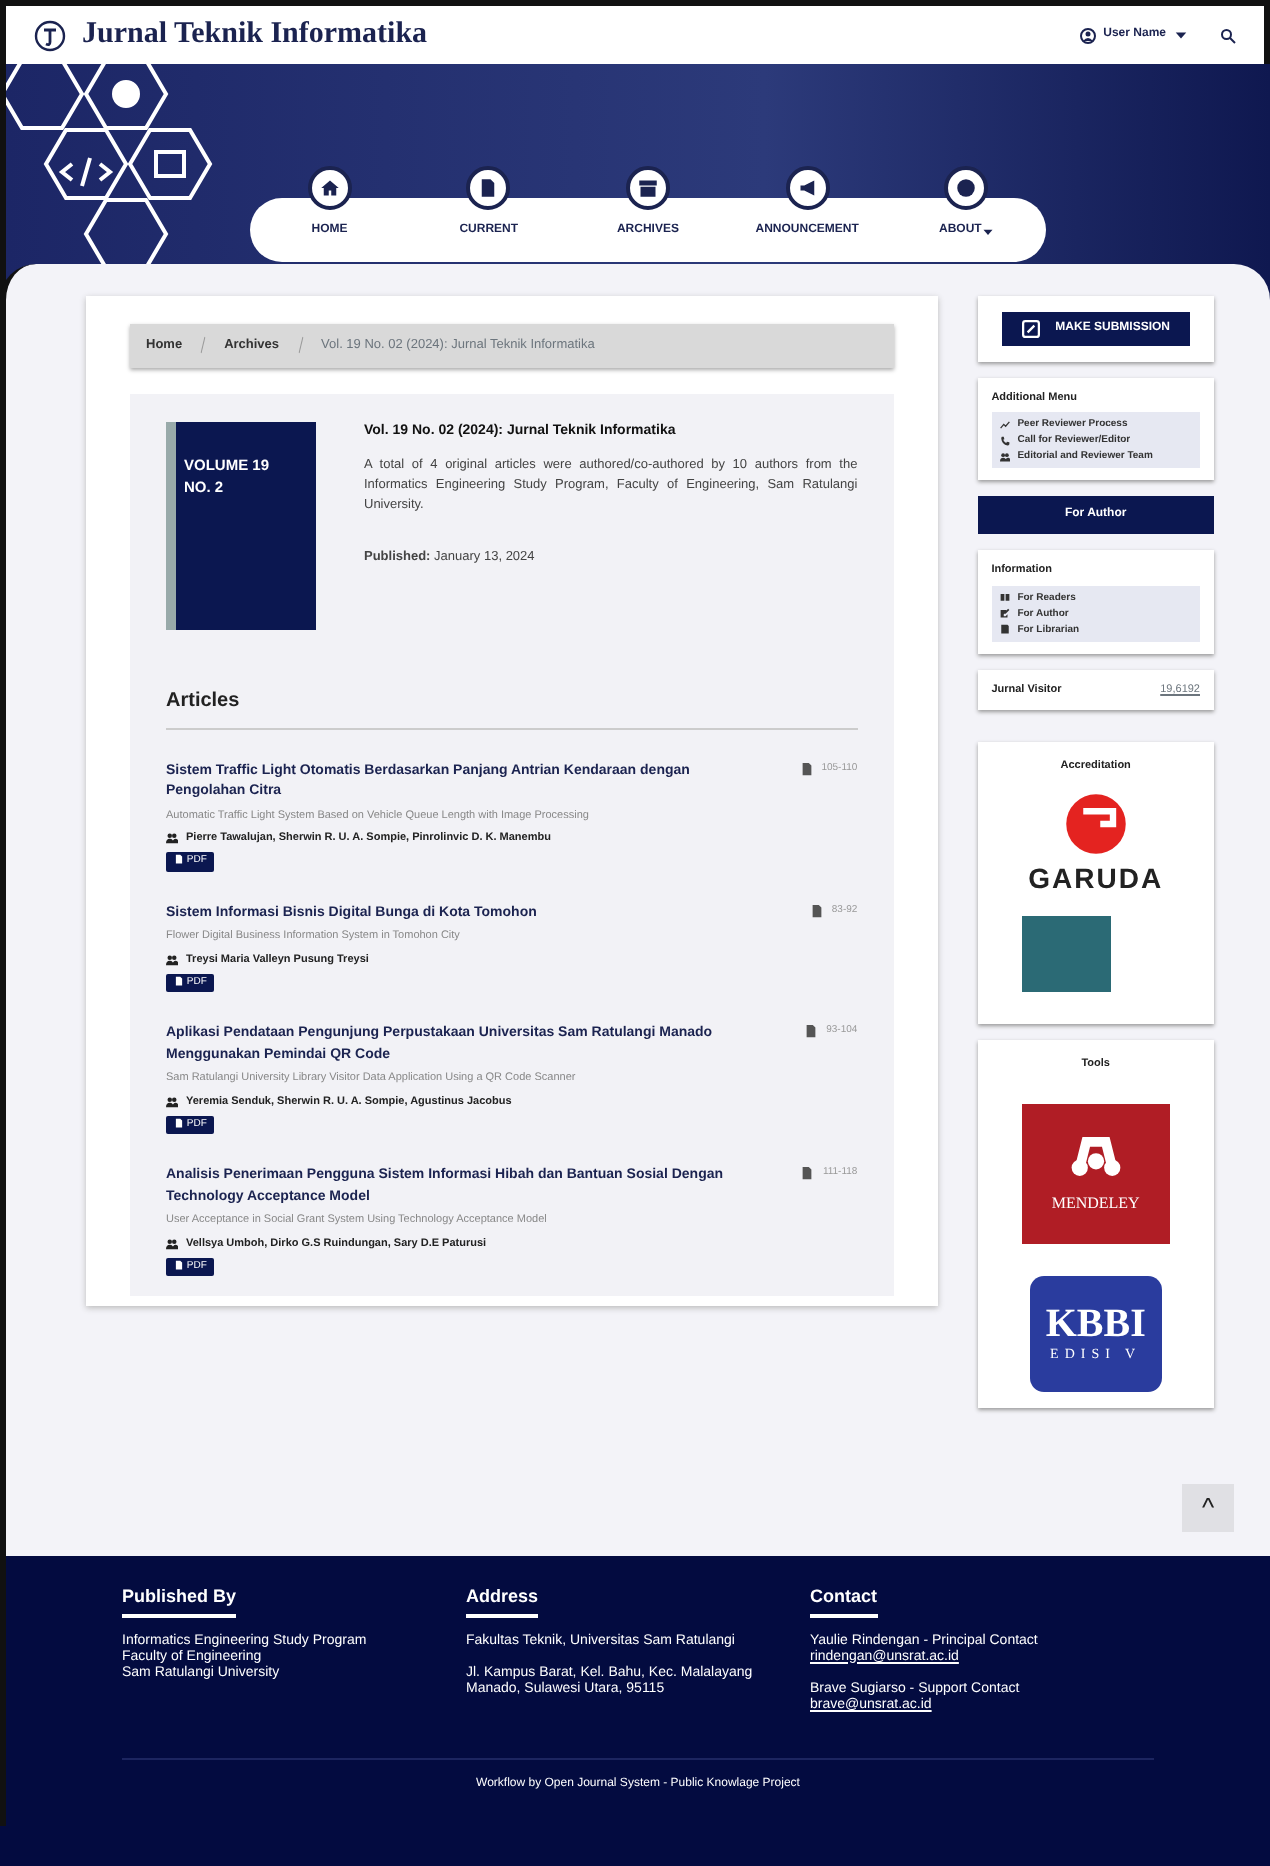 The height and width of the screenshot is (1866, 1270). Describe the element at coordinates (255, 35) in the screenshot. I see `site-title: Jurnal Teknik Informatika` at that location.